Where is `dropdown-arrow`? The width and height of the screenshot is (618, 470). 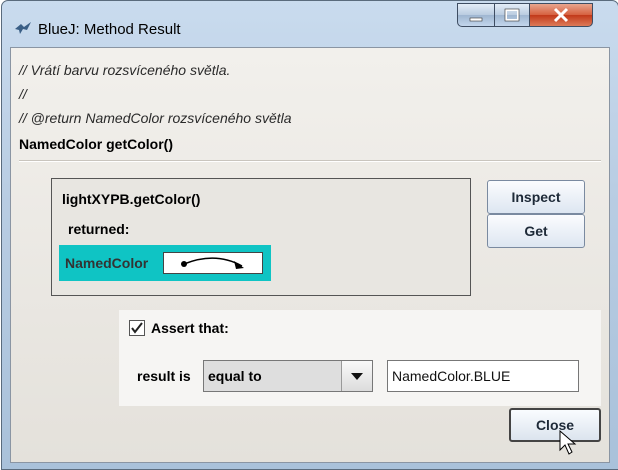 dropdown-arrow is located at coordinates (356, 376).